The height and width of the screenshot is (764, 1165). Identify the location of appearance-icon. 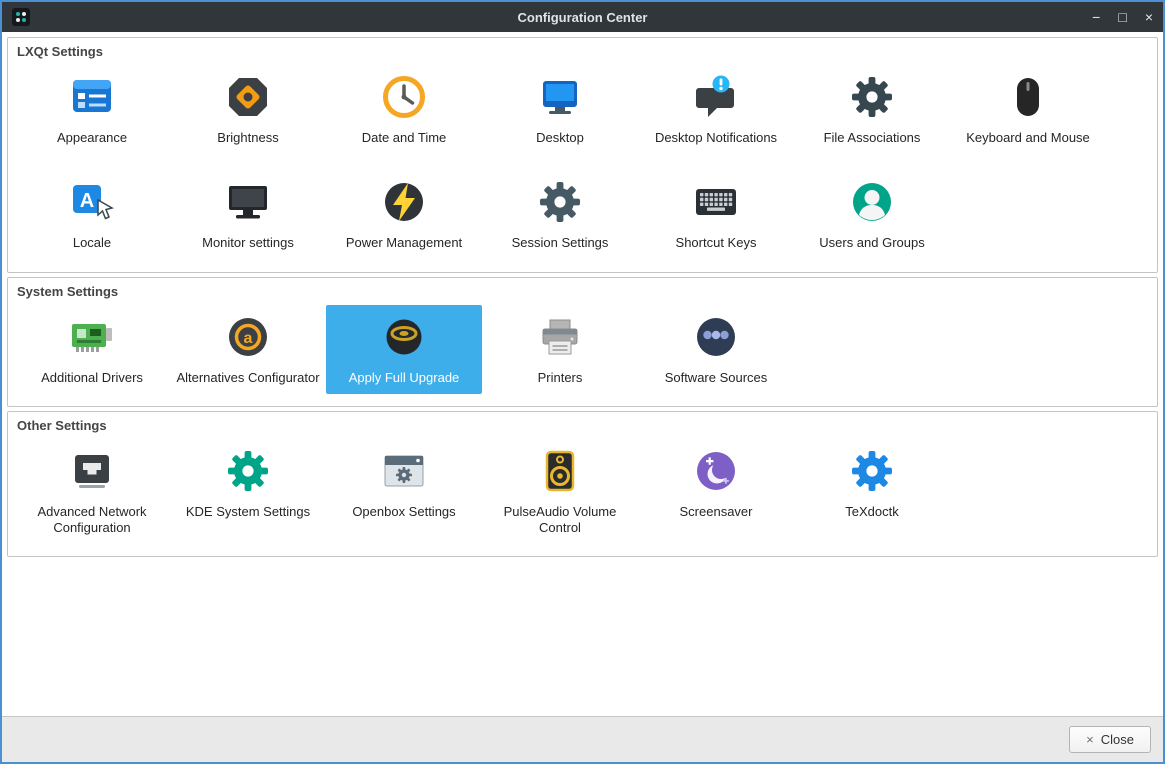
(92, 97).